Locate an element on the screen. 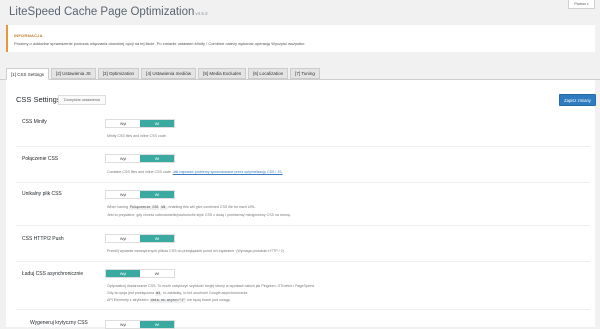 The width and height of the screenshot is (600, 329). css-minify-toggle: Wył Wł is located at coordinates (140, 123).